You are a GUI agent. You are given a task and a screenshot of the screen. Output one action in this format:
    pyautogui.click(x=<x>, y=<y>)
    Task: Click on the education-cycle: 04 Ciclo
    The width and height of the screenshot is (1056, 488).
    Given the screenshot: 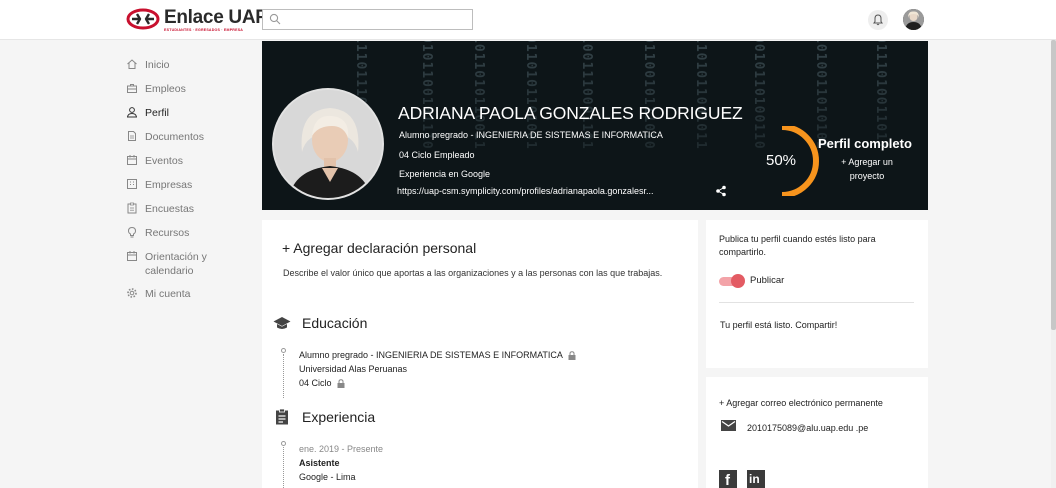 What is the action you would take?
    pyautogui.click(x=322, y=383)
    